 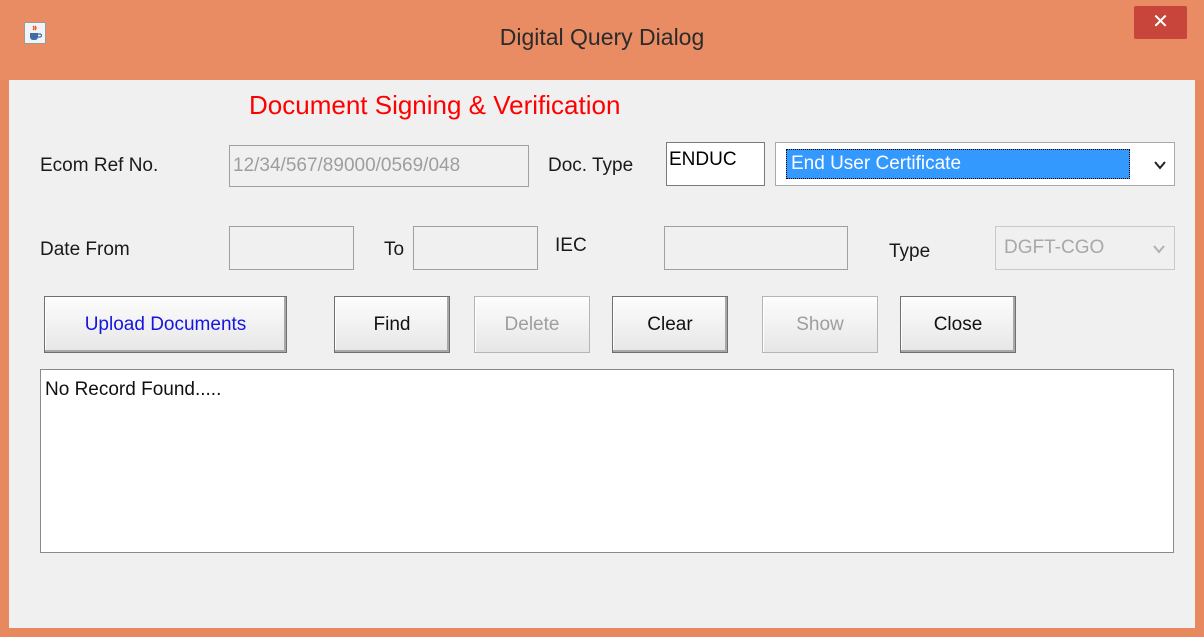 What do you see at coordinates (379, 166) in the screenshot?
I see `ecom-ref-field: 12/34/567/89000/0569/048` at bounding box center [379, 166].